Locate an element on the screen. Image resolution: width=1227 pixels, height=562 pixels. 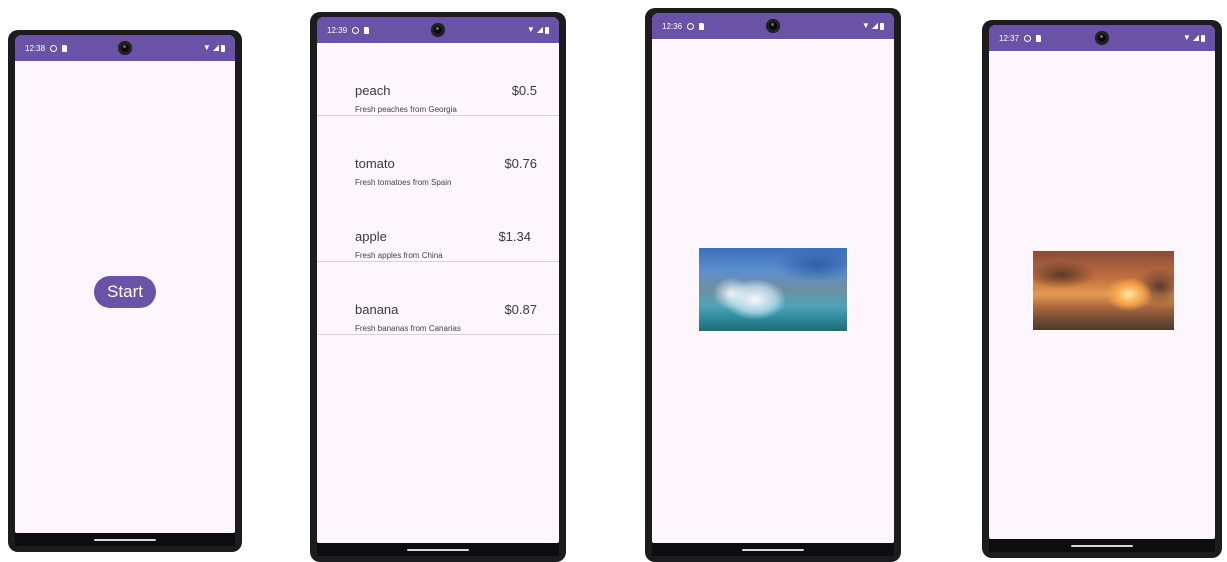
product-price: $0.87 is located at coordinates (520, 309).